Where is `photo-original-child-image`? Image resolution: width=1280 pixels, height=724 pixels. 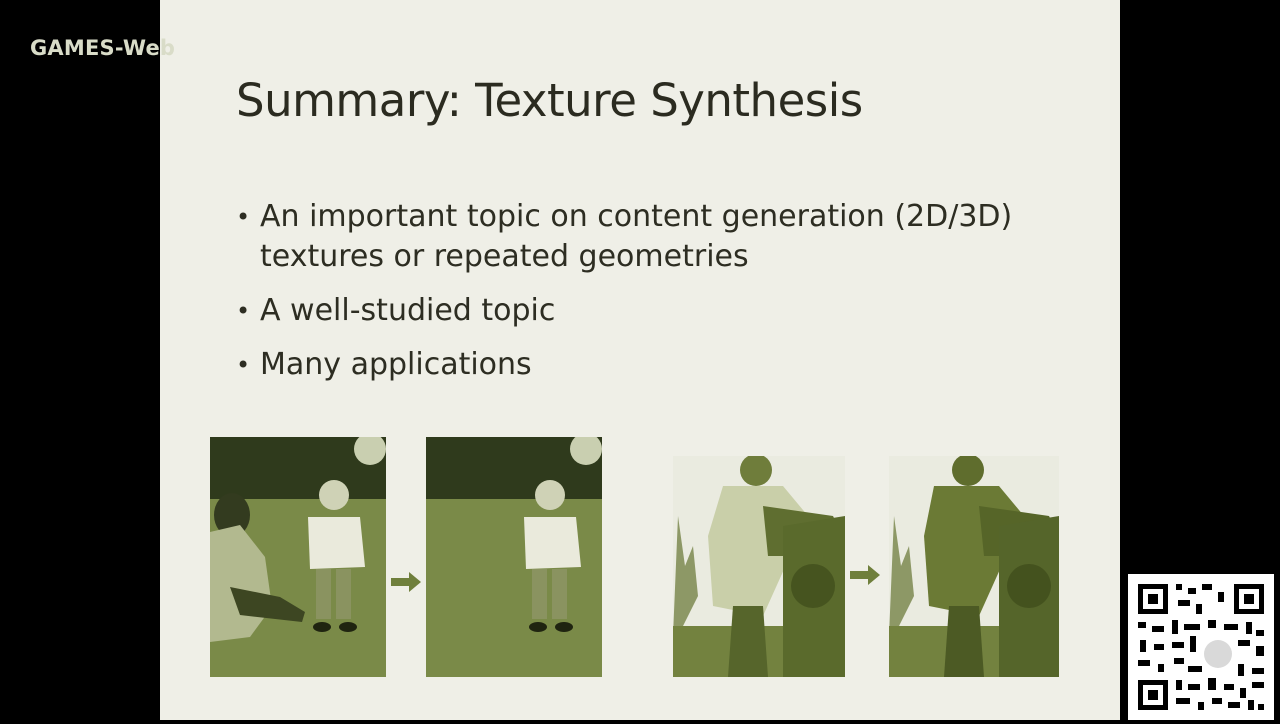
photo-original-child-image is located at coordinates (298, 557).